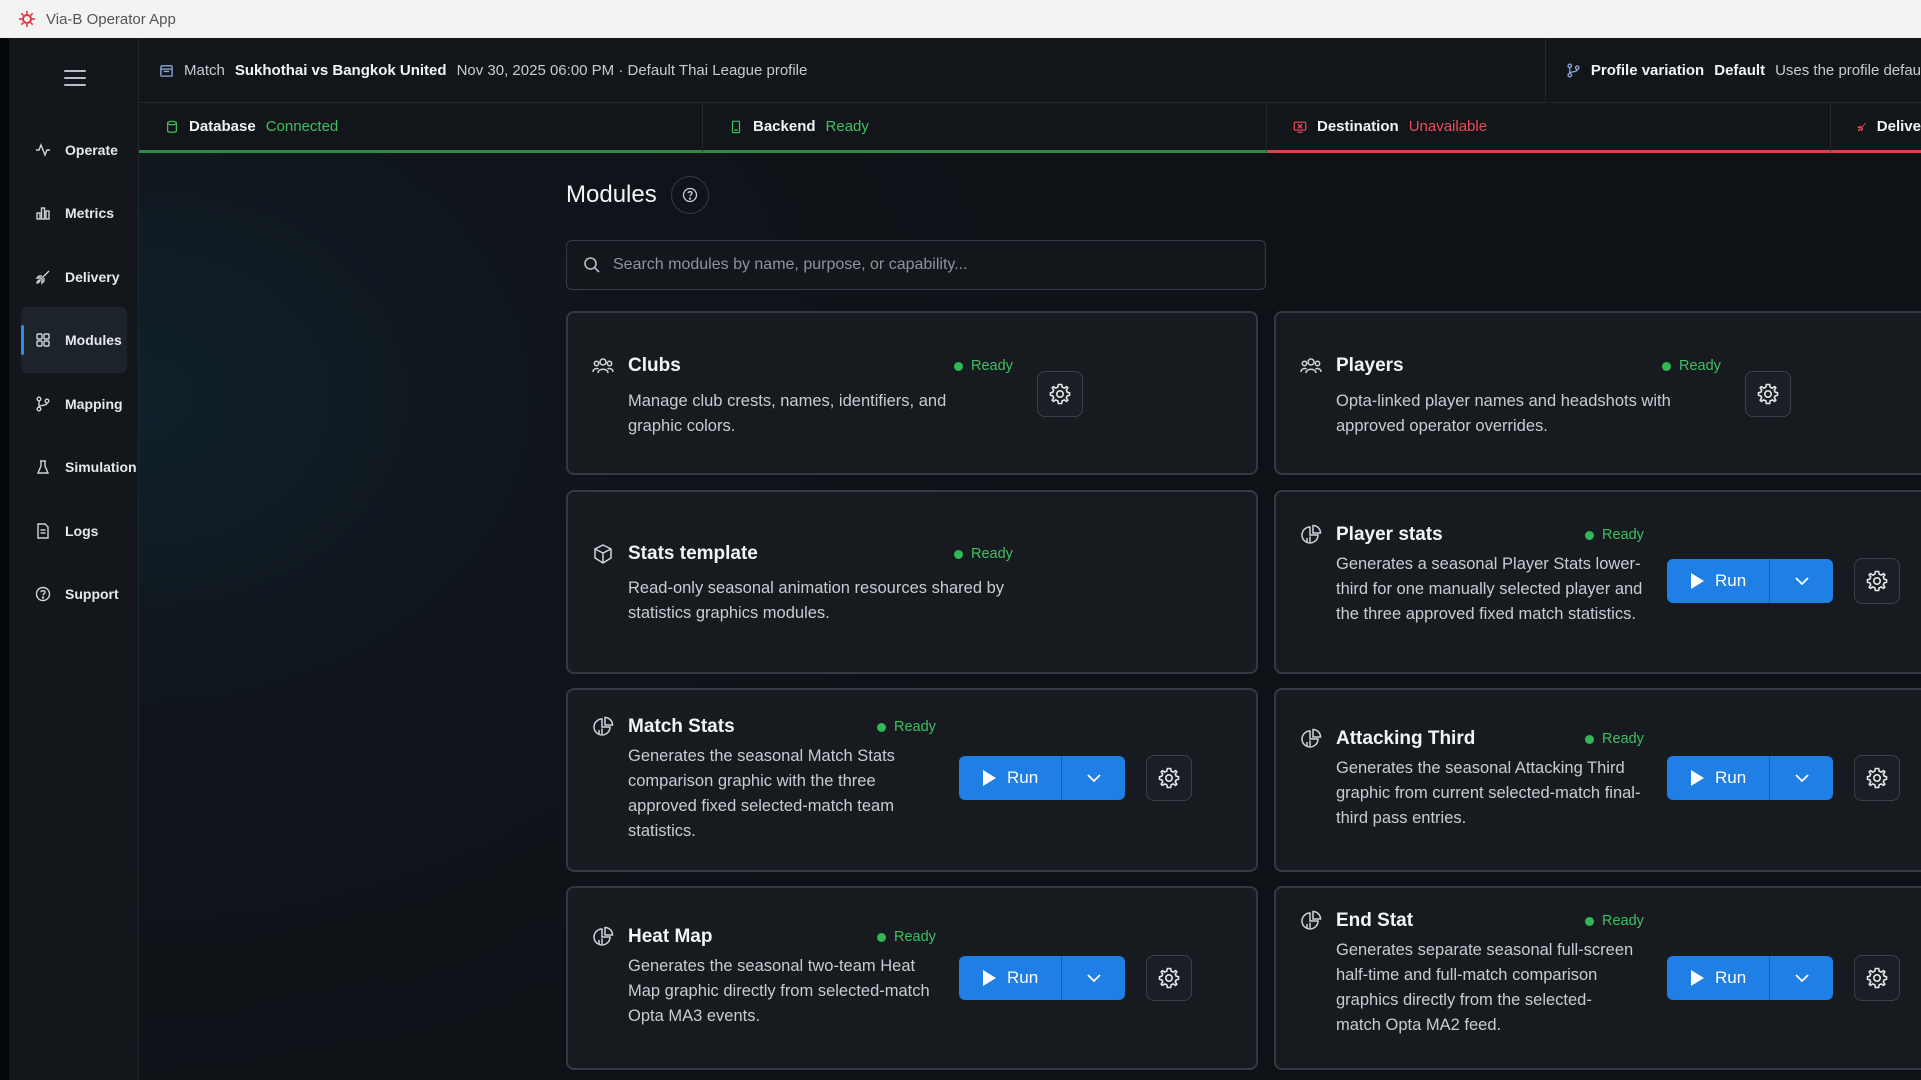 The height and width of the screenshot is (1080, 1921). I want to click on modules-header: Modules, so click(637, 195).